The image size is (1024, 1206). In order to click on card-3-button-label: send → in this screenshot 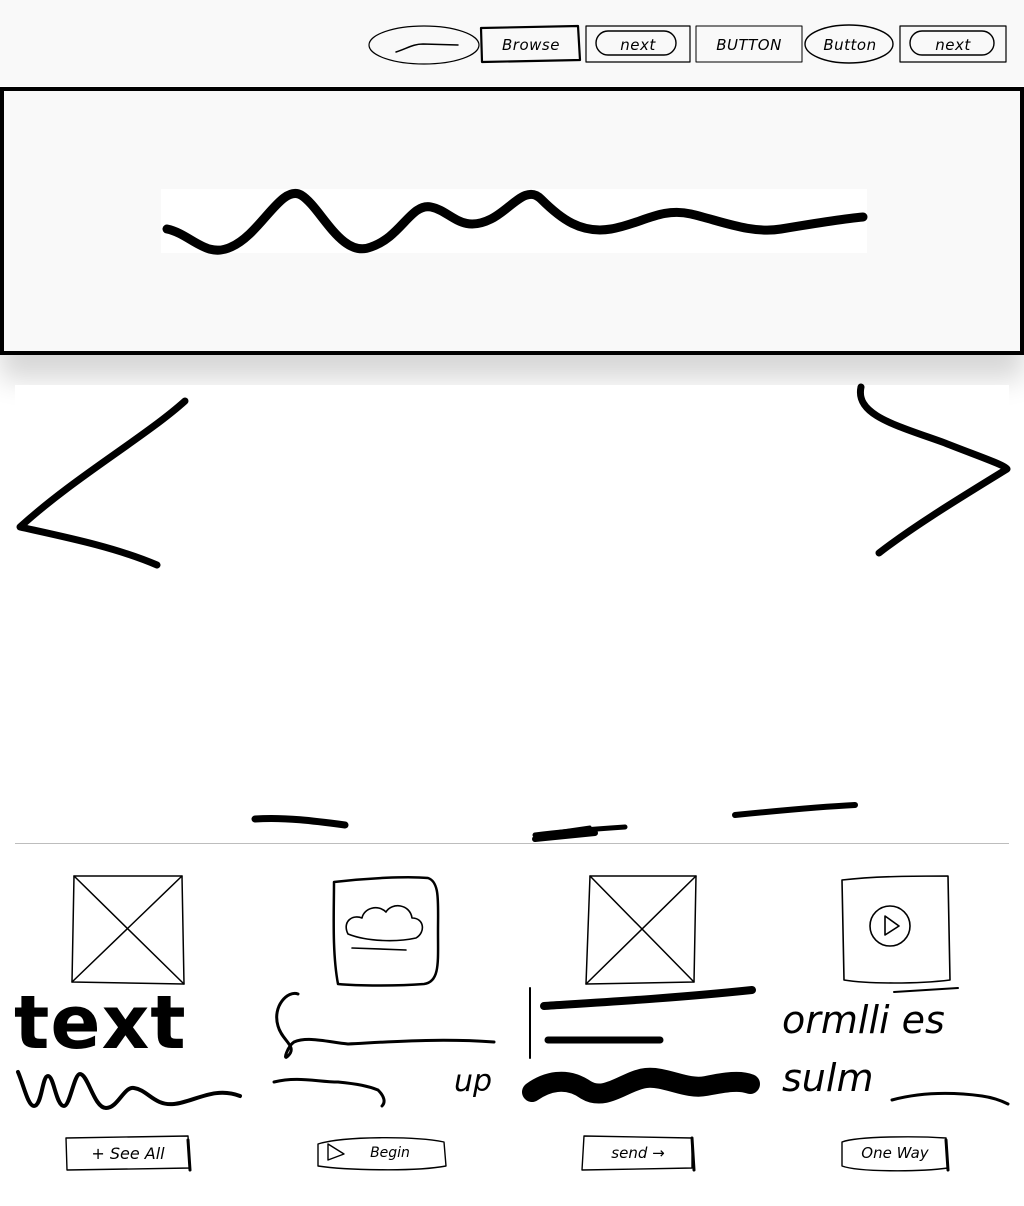, I will do `click(638, 1153)`.